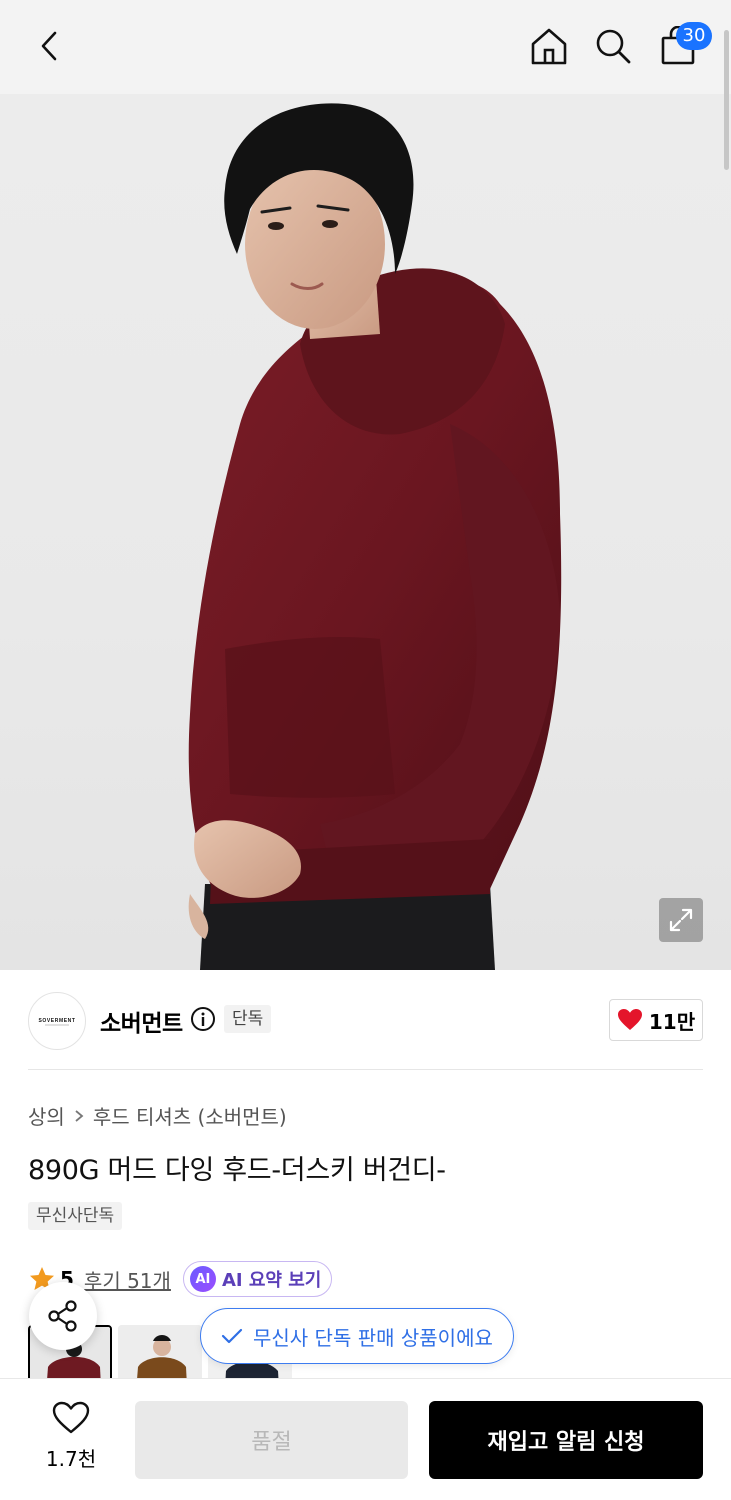 The image size is (731, 1500). Describe the element at coordinates (237, 1170) in the screenshot. I see `product-title: 890G 머드 다잉 후드-더스키 버건디-` at that location.